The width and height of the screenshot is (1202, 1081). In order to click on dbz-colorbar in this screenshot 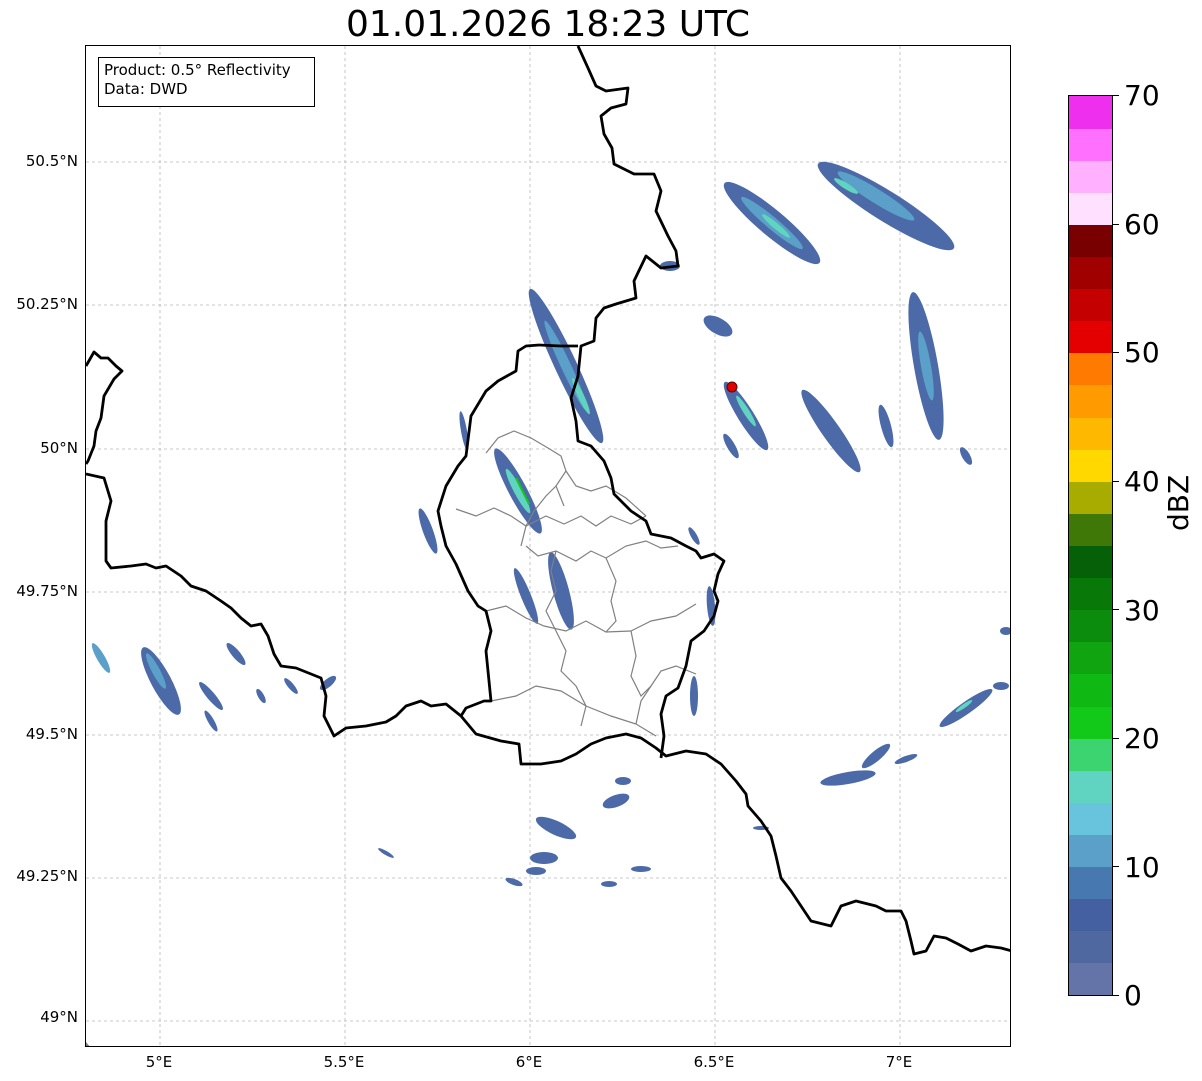, I will do `click(1090, 545)`.